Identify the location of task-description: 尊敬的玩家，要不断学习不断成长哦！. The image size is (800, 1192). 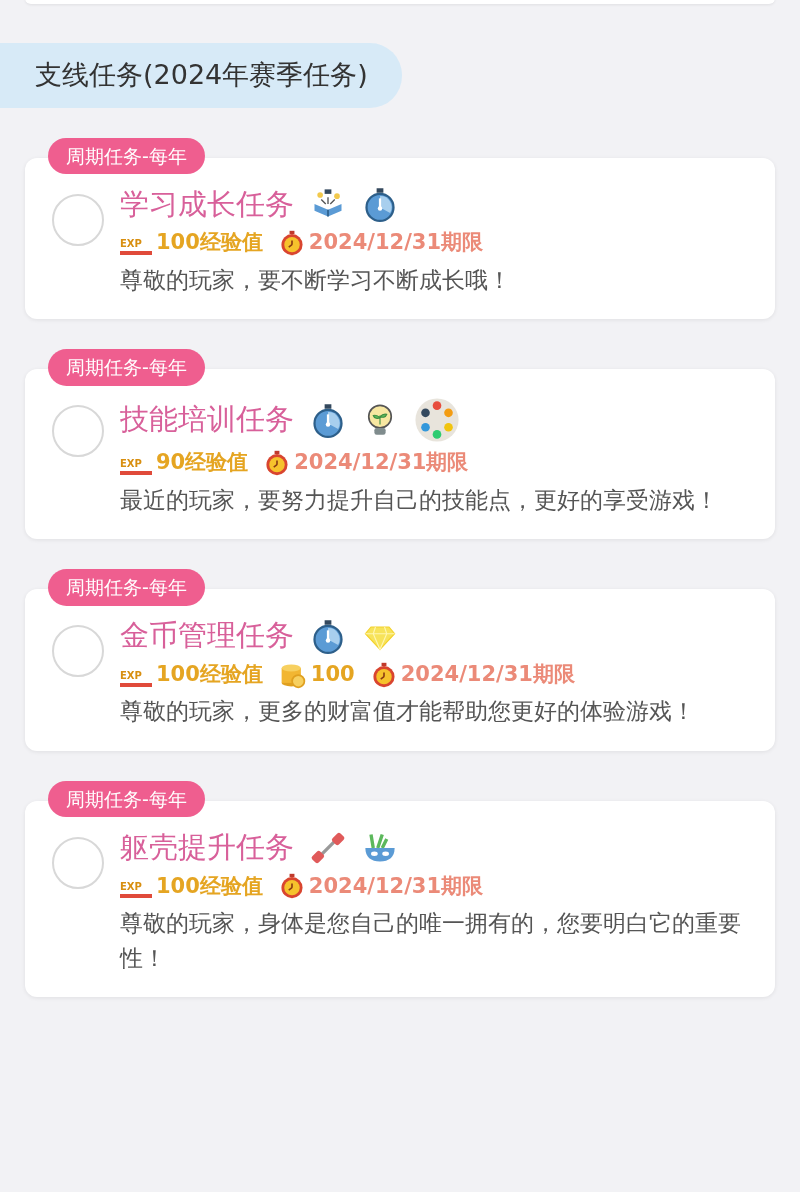
(316, 280).